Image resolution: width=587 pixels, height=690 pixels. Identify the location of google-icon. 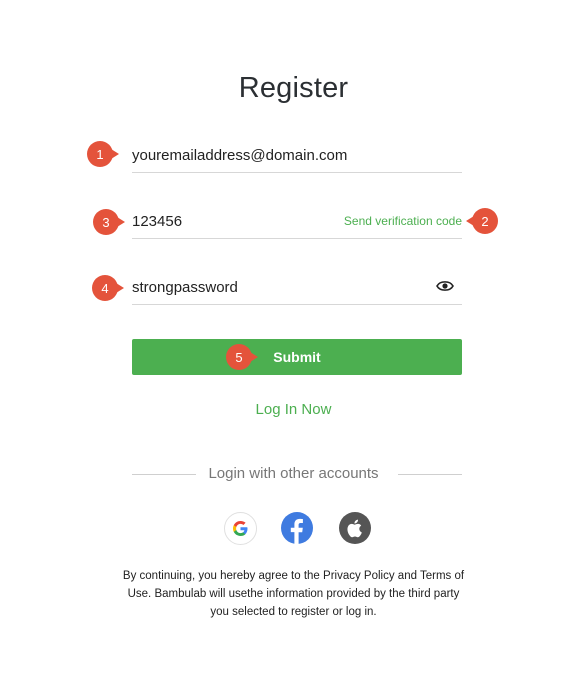
(240, 528).